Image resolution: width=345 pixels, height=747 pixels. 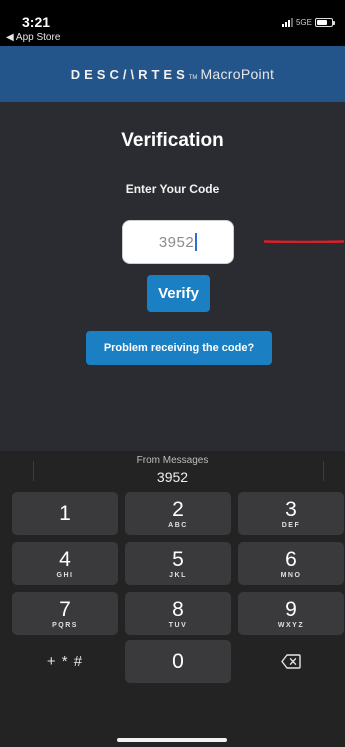 I want to click on delete-backspace-icon, so click(x=291, y=661).